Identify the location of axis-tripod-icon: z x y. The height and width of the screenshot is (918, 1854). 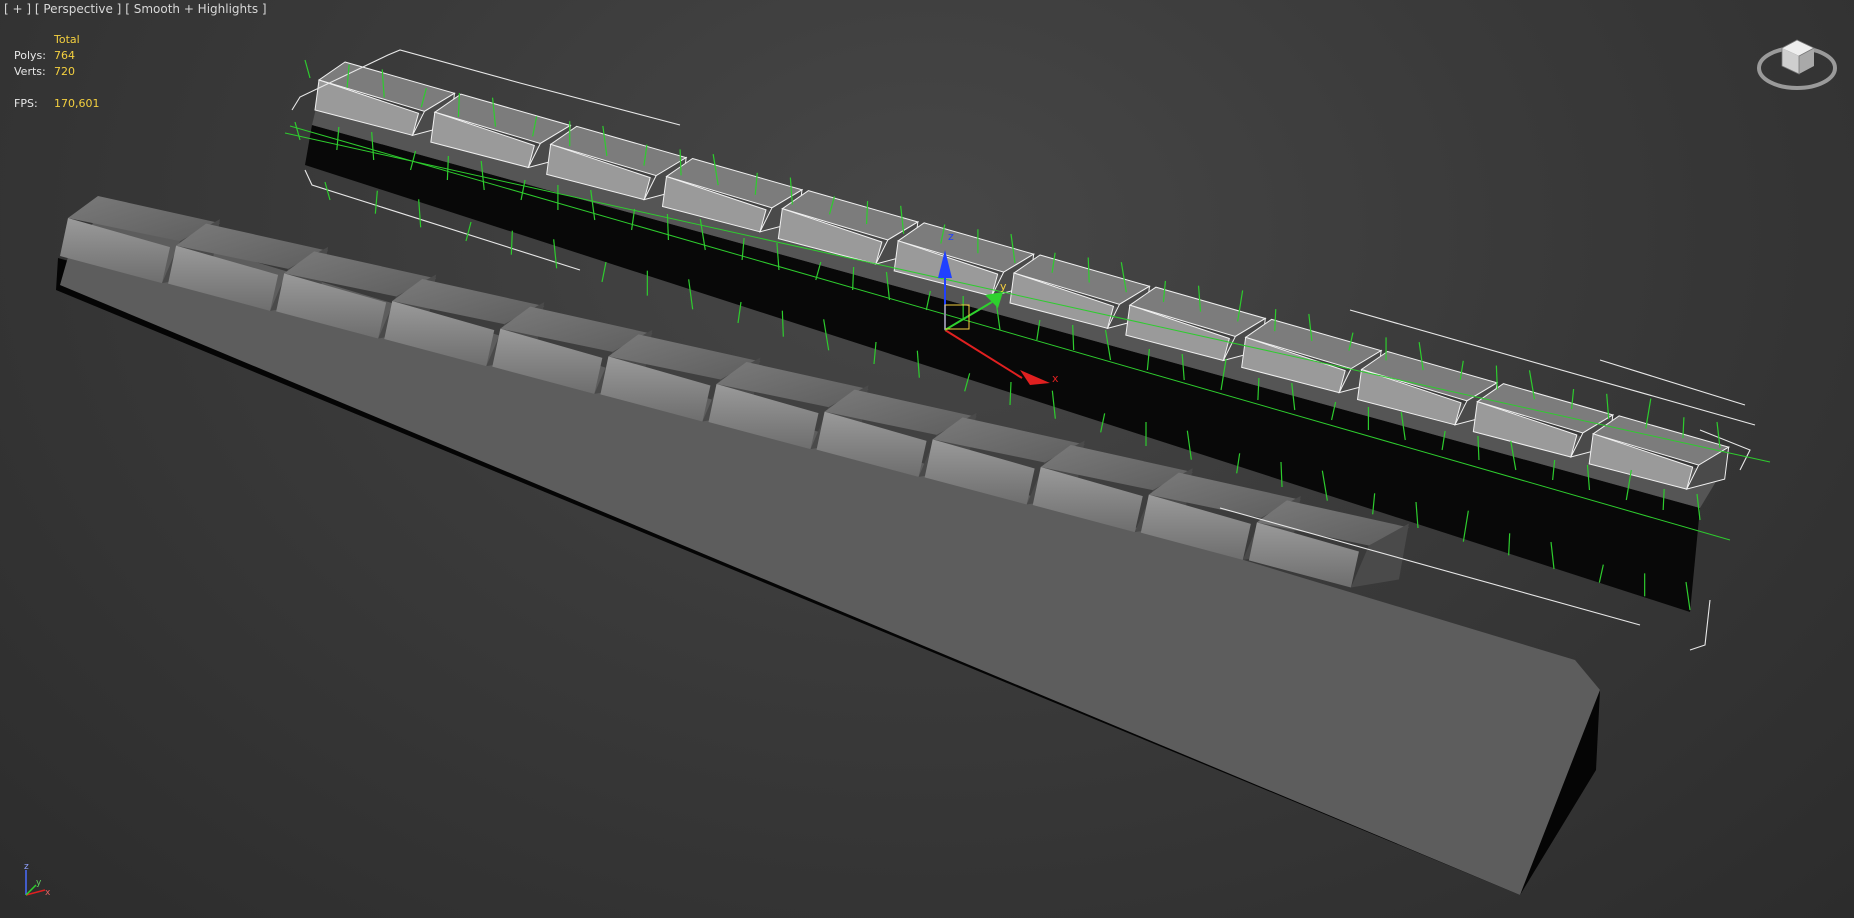
(37, 880).